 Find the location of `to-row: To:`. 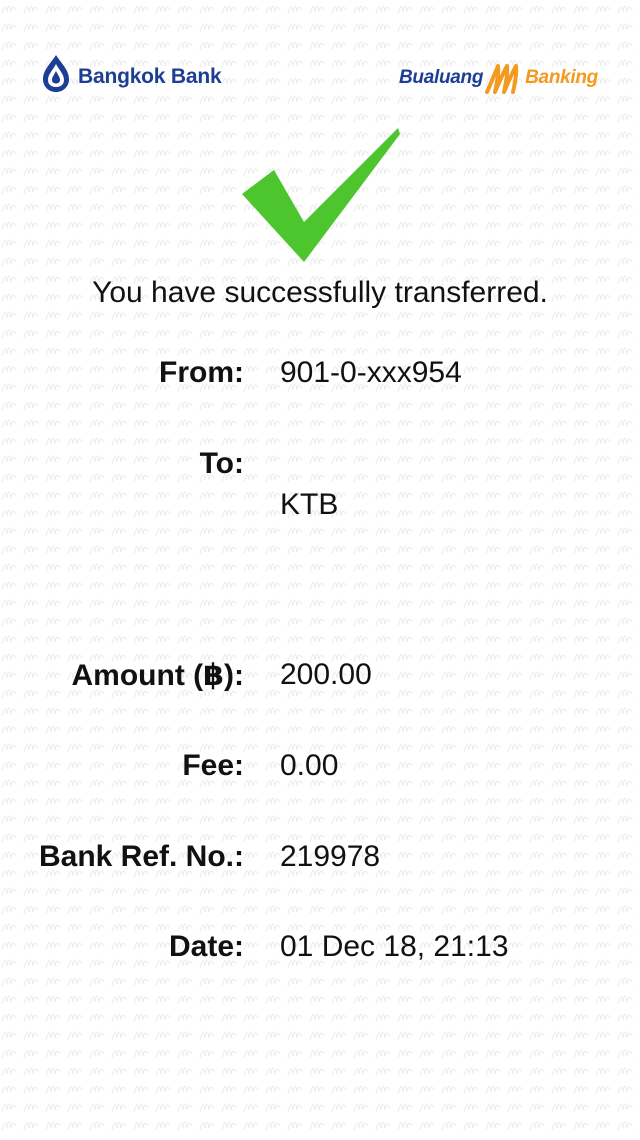

to-row: To: is located at coordinates (320, 467).